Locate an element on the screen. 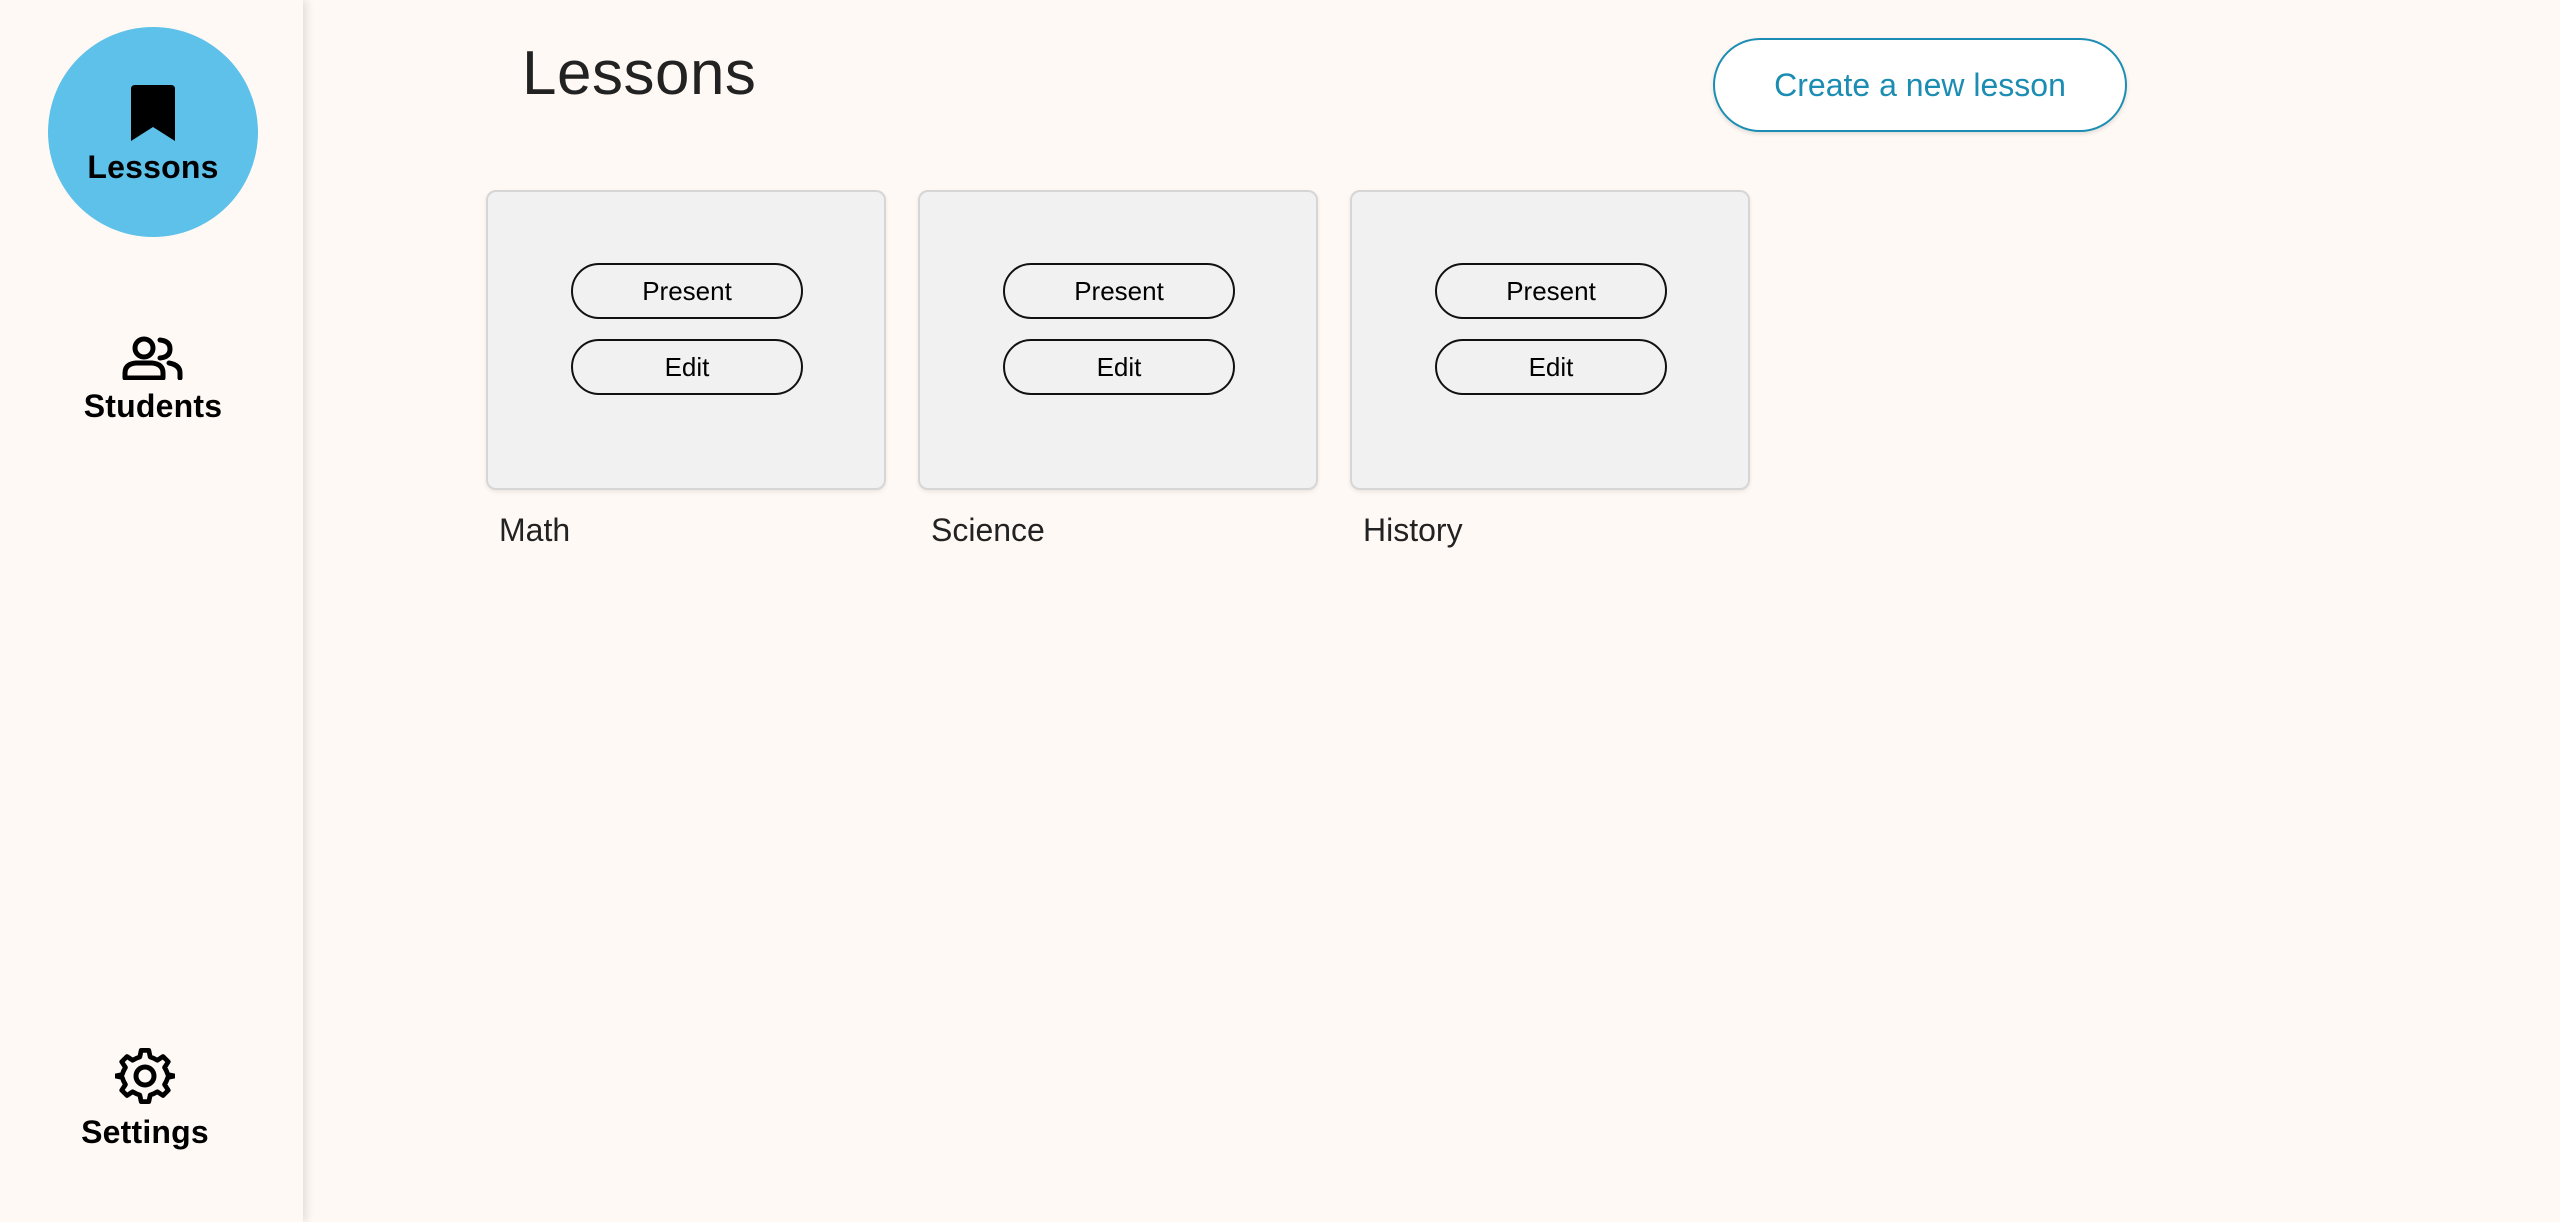  sidebar-item-settings: Settings is located at coordinates (145, 1098).